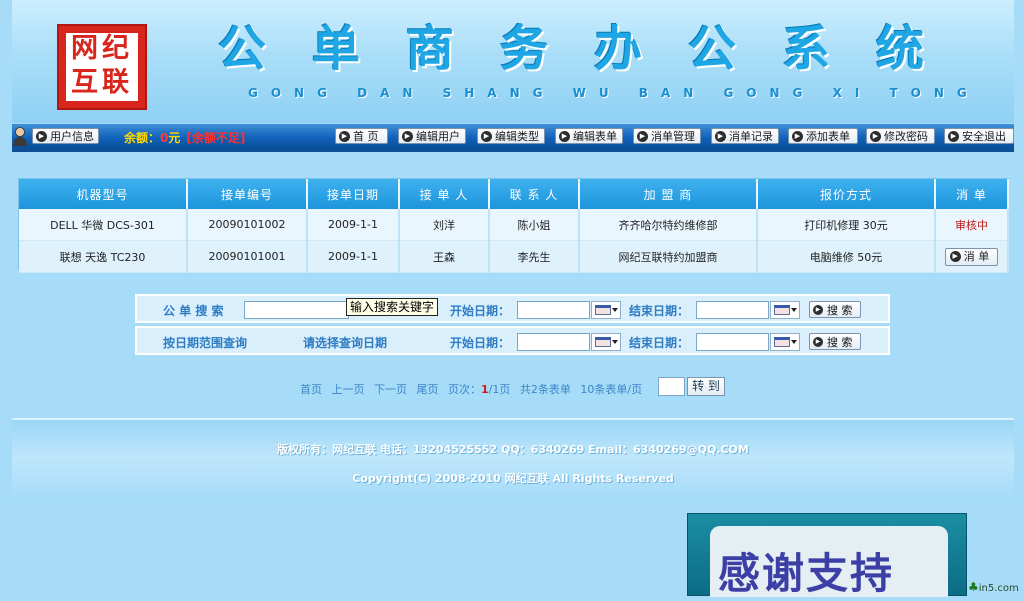  Describe the element at coordinates (345, 343) in the screenshot. I see `date-range-hint: 请选择查询日期` at that location.